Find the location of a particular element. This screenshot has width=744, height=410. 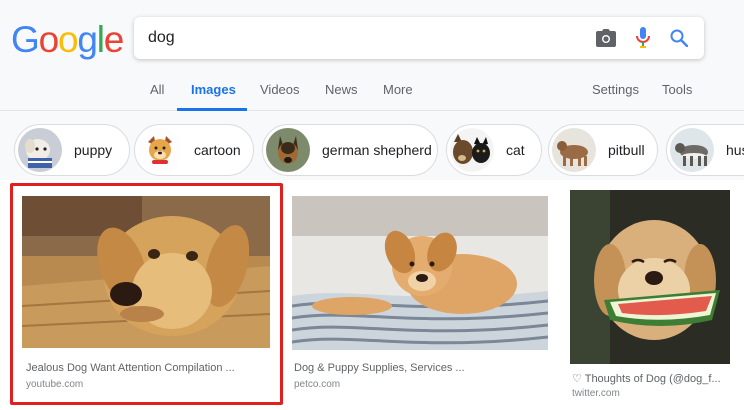

logo-letter: l is located at coordinates (100, 39).